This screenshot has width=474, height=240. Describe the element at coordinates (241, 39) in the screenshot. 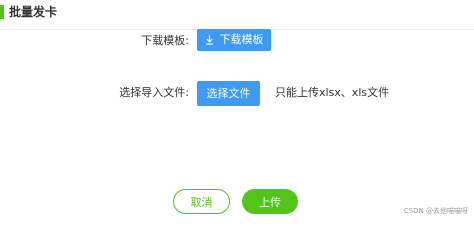

I see `download-template-label: 下载模板` at that location.